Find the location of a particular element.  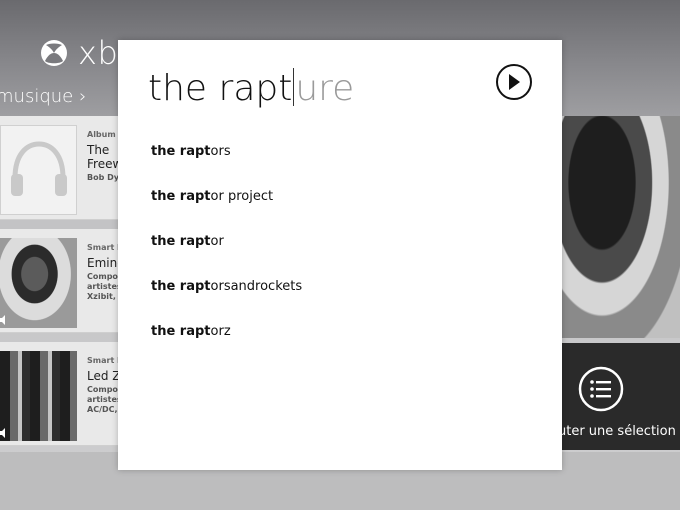

search-suggestion: the raptor is located at coordinates (187, 241).